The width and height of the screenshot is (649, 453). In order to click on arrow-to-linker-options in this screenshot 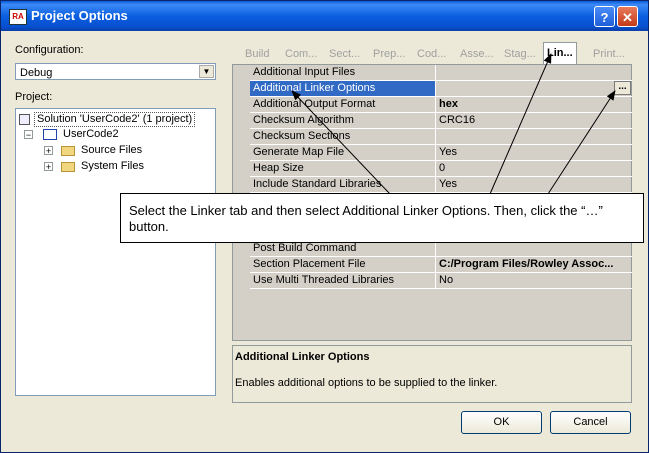, I will do `click(341, 142)`.